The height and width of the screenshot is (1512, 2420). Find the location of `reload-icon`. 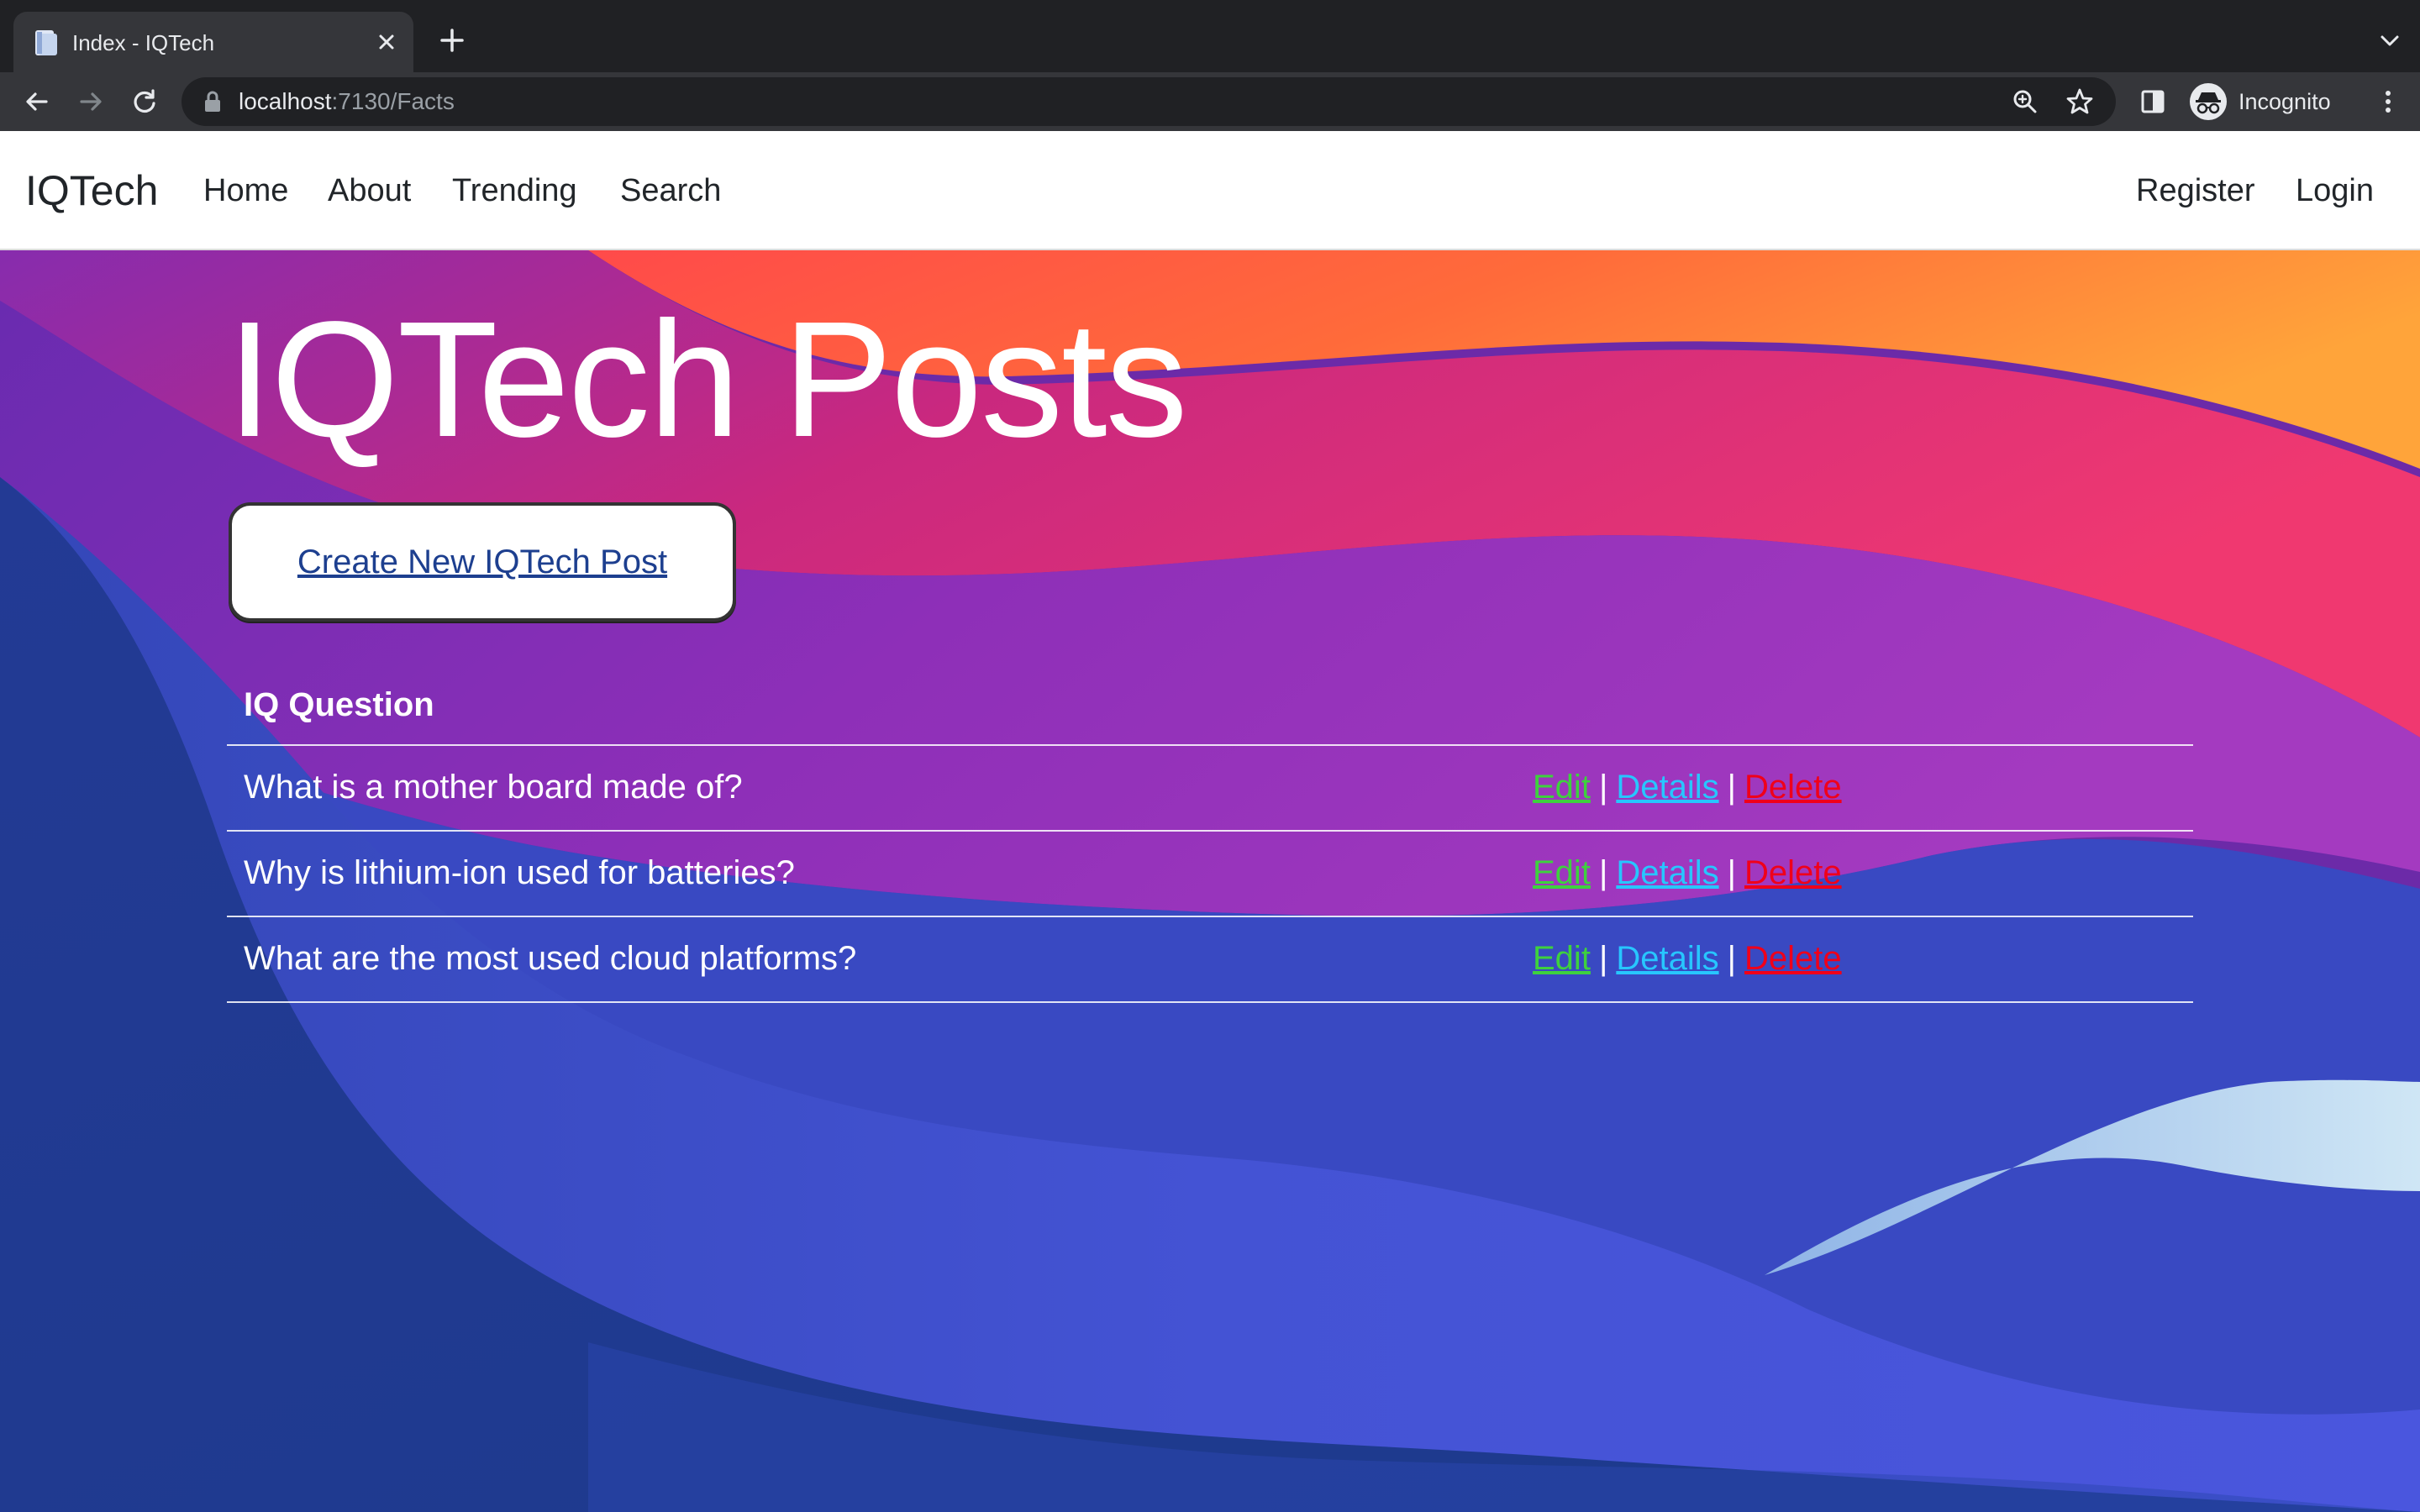

reload-icon is located at coordinates (144, 102).